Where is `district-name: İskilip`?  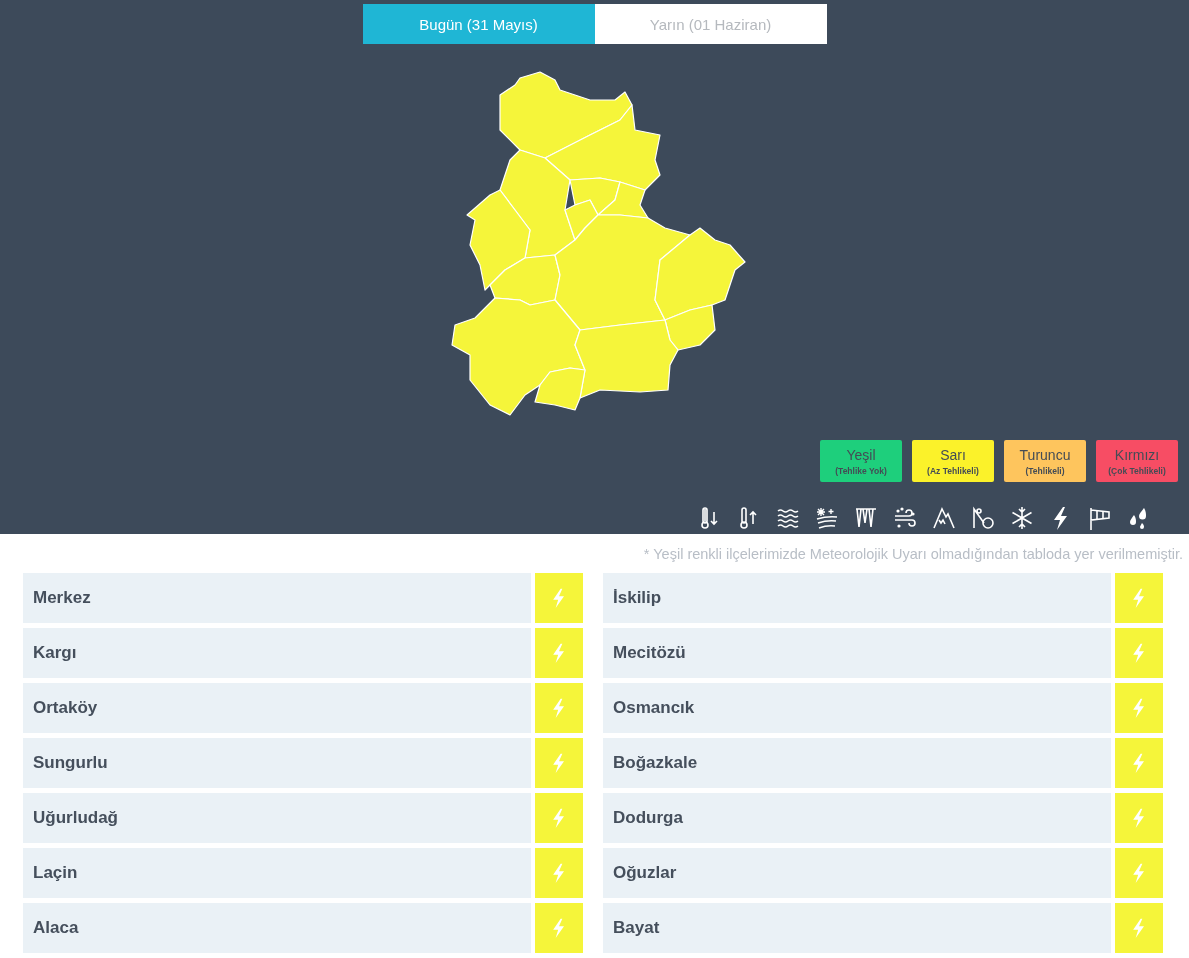 district-name: İskilip is located at coordinates (857, 598).